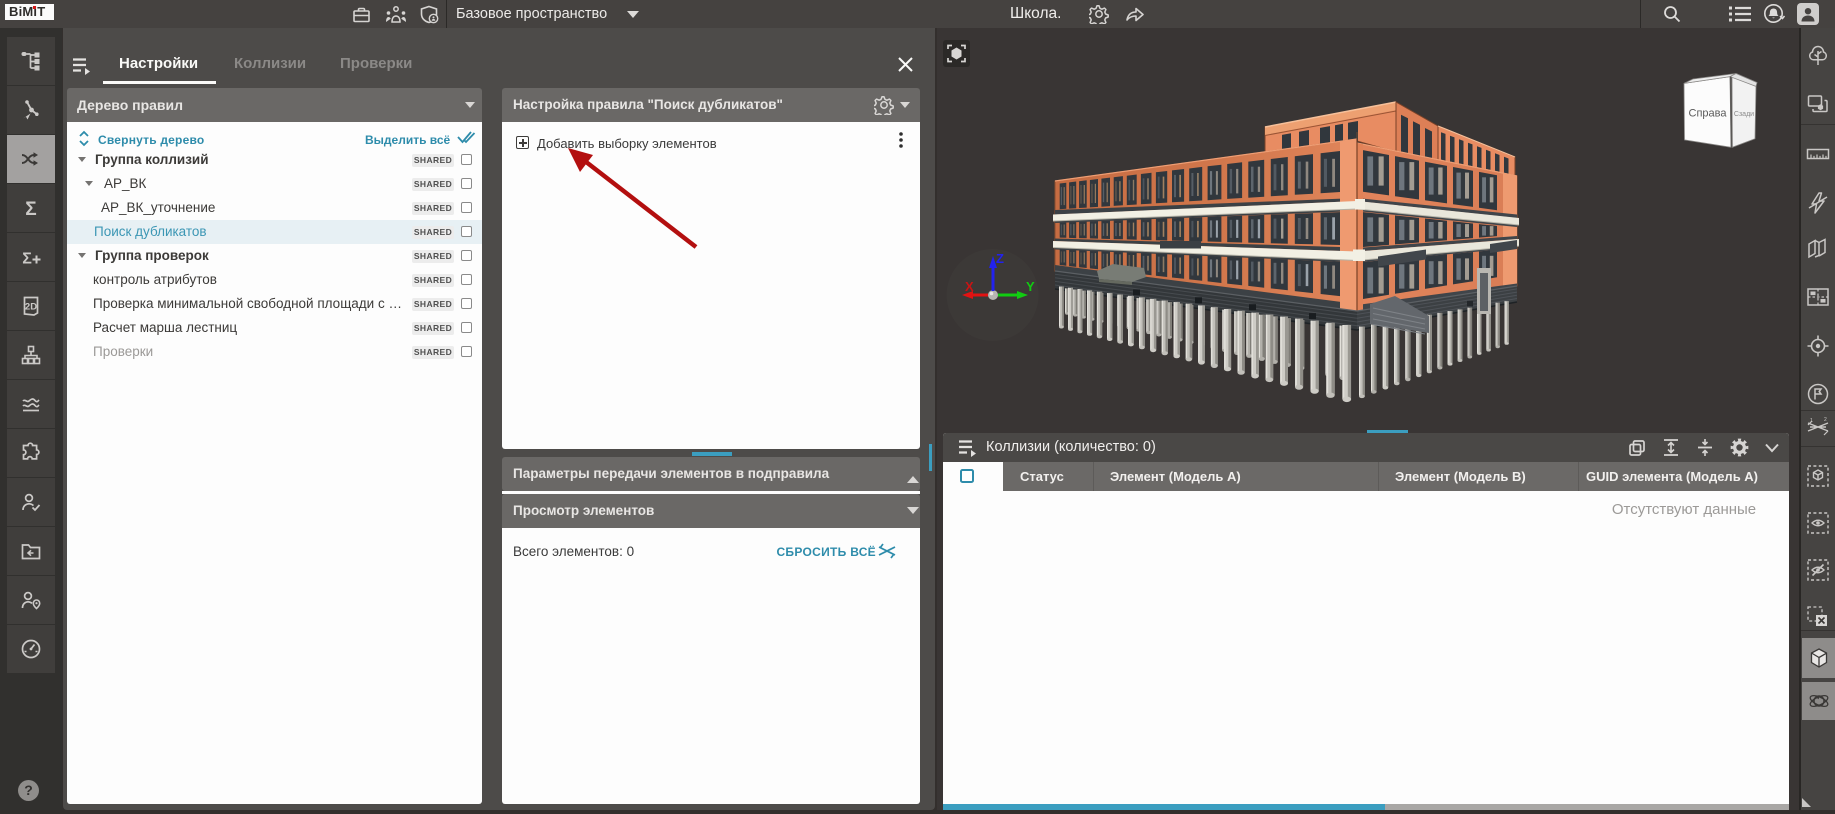 The height and width of the screenshot is (814, 1835). Describe the element at coordinates (1000, 258) in the screenshot. I see `svg-text: Z` at that location.